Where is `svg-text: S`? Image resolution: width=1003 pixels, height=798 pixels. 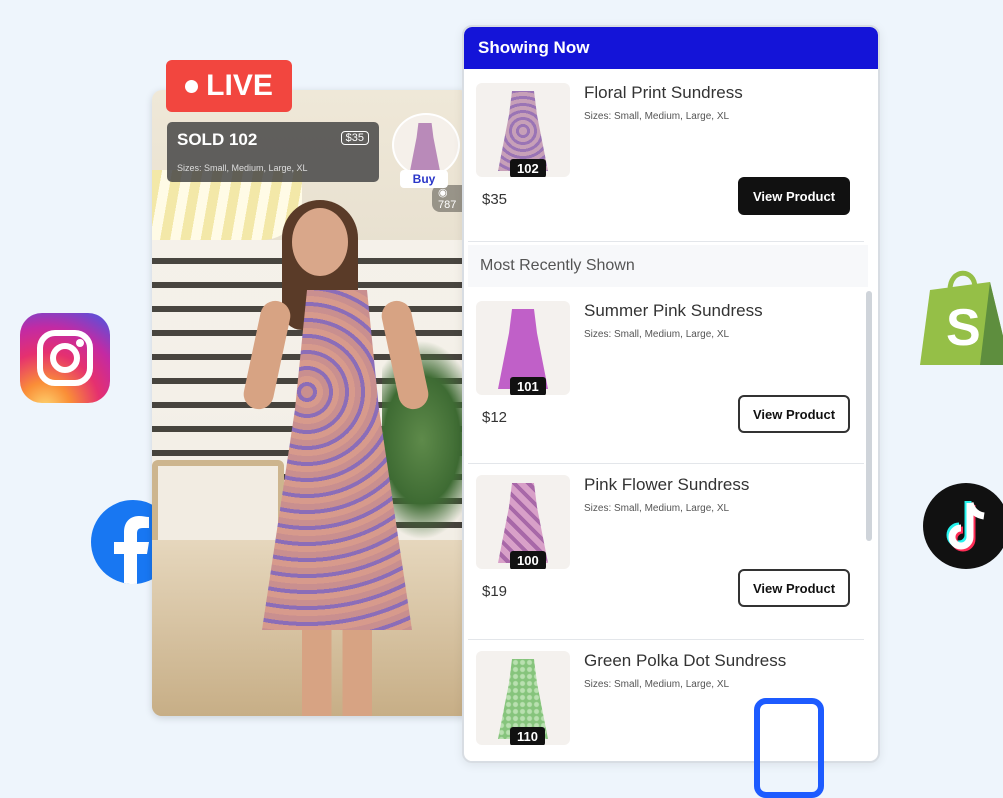 svg-text: S is located at coordinates (963, 328).